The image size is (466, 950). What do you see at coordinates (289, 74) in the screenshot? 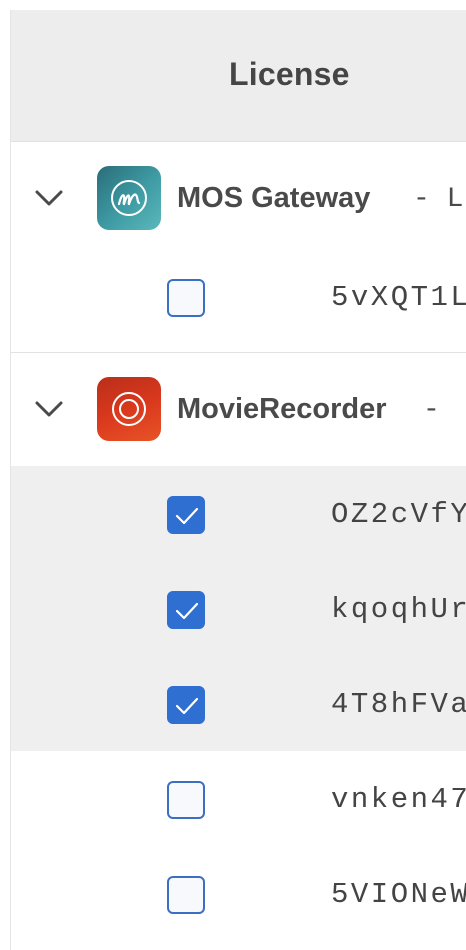
I see `license-header-title: License` at bounding box center [289, 74].